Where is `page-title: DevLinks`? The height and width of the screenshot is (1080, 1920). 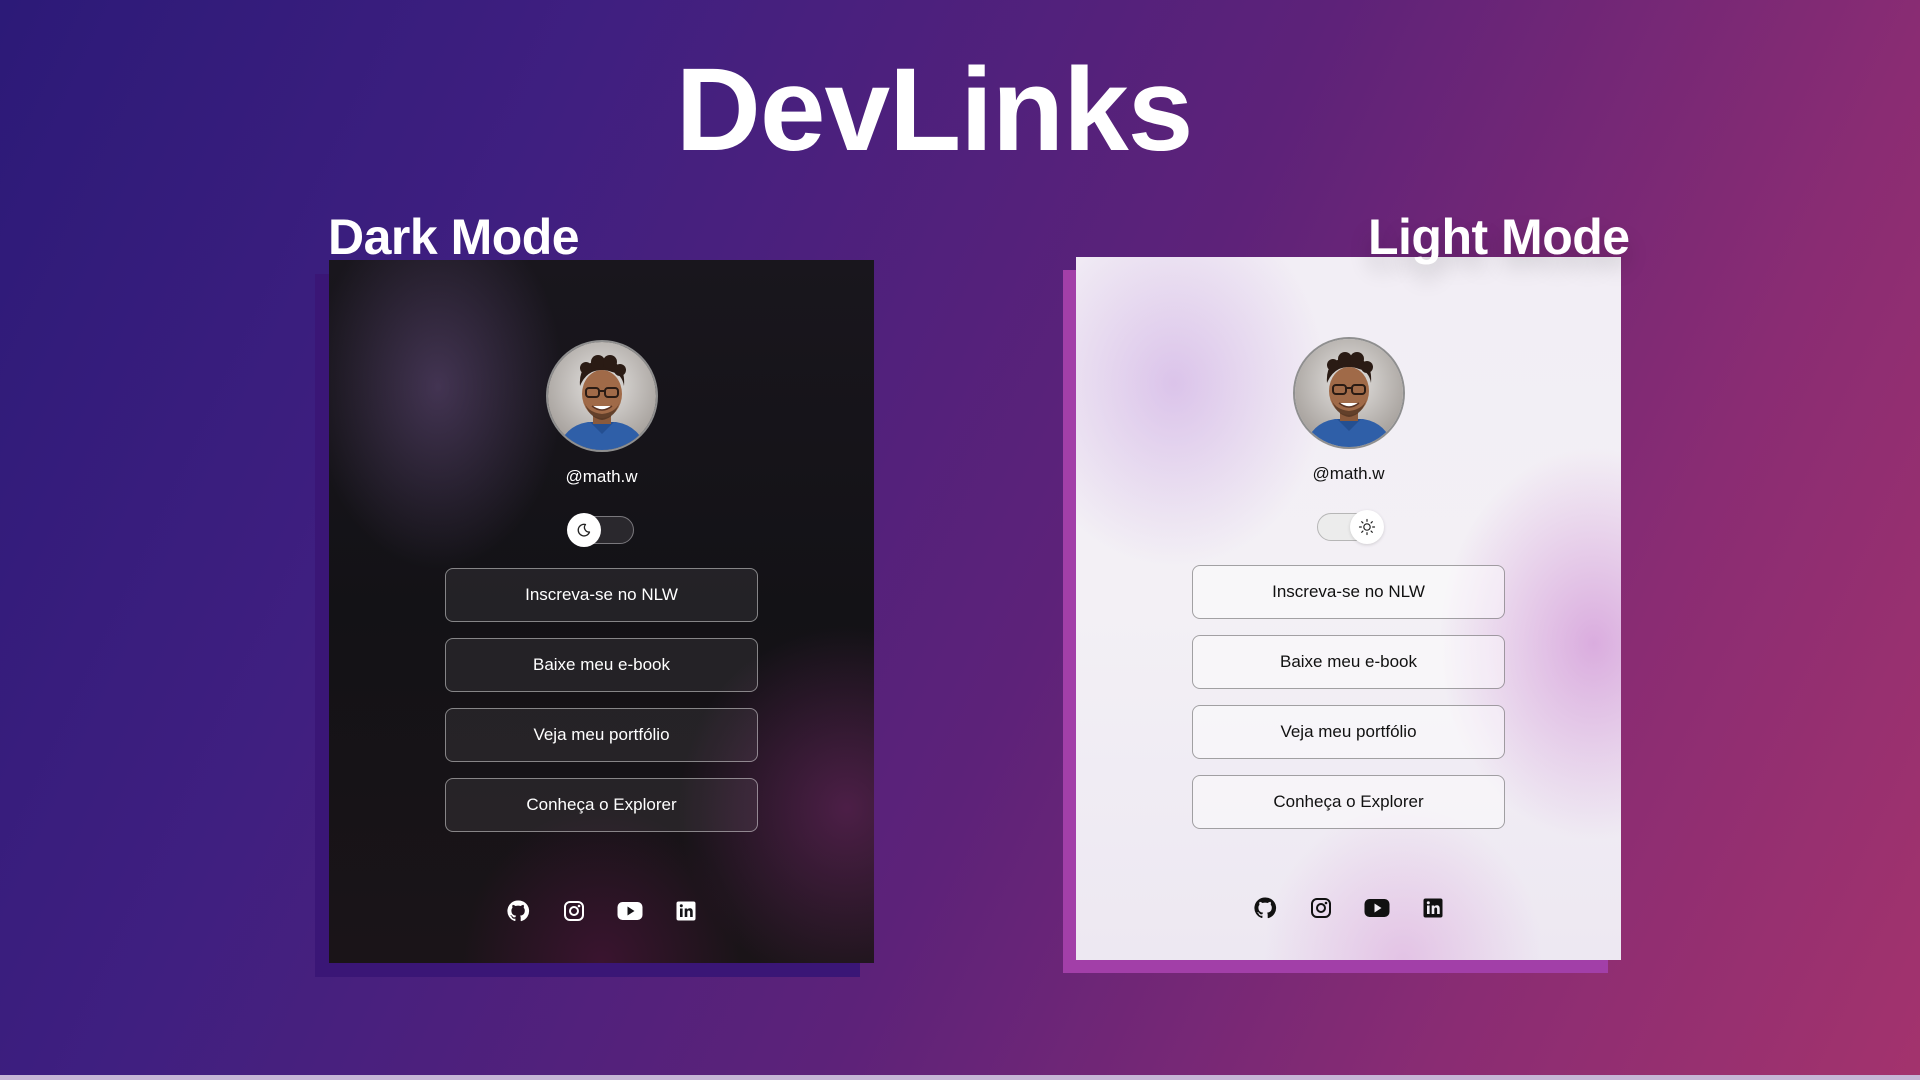
page-title: DevLinks is located at coordinates (934, 110).